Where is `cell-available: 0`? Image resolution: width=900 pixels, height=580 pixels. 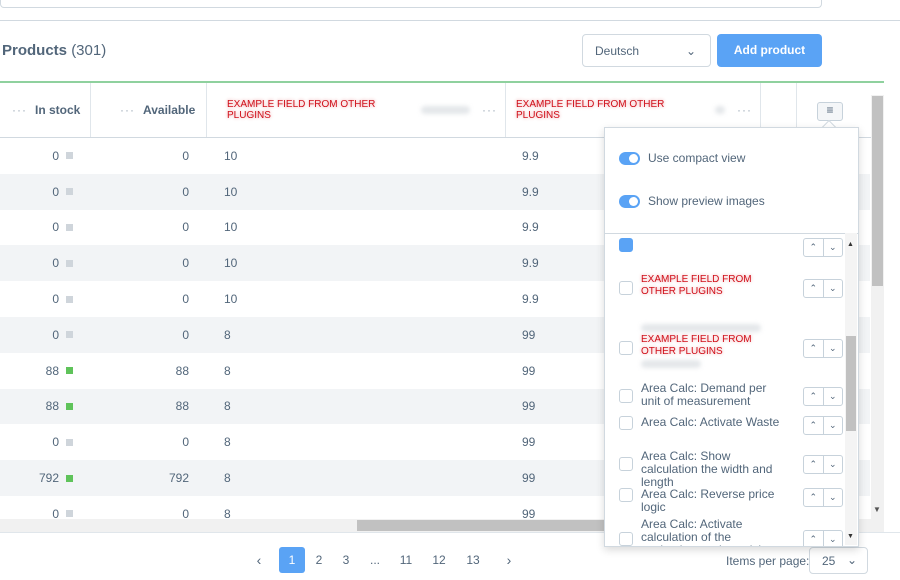 cell-available: 0 is located at coordinates (140, 335).